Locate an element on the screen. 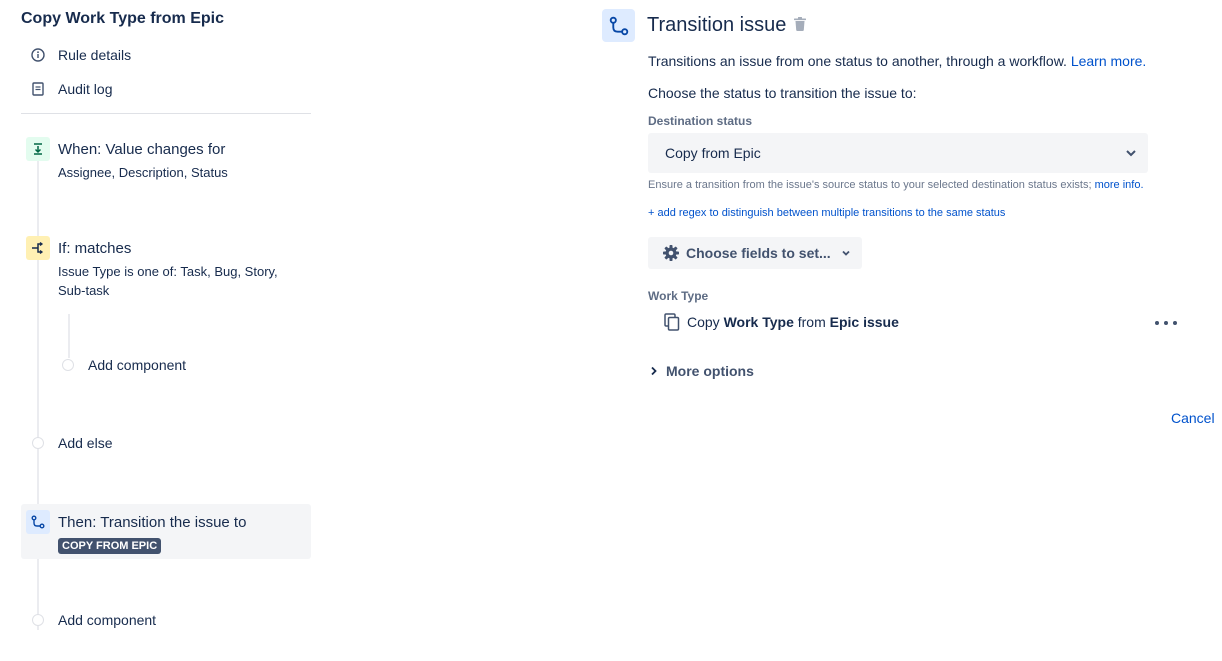 Image resolution: width=1222 pixels, height=661 pixels. more-options-label: More options is located at coordinates (710, 371).